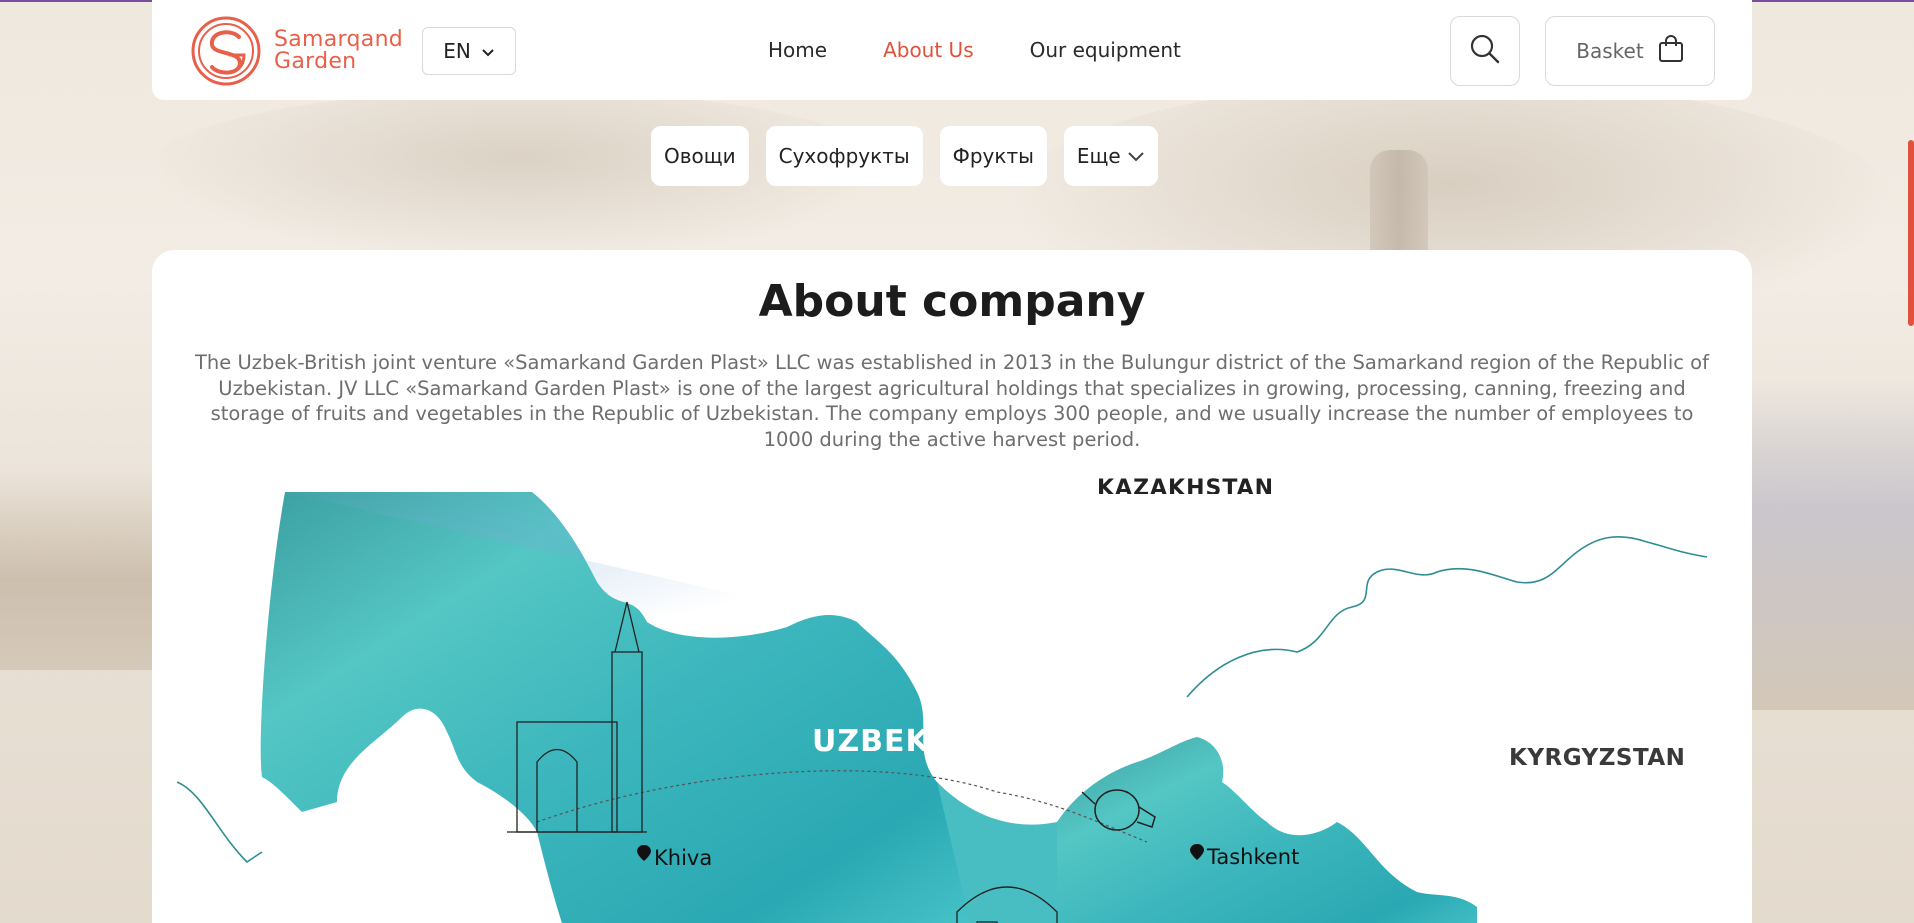  I want to click on map-label-kyrgyzstan: KYRGYZSTAN, so click(1597, 758).